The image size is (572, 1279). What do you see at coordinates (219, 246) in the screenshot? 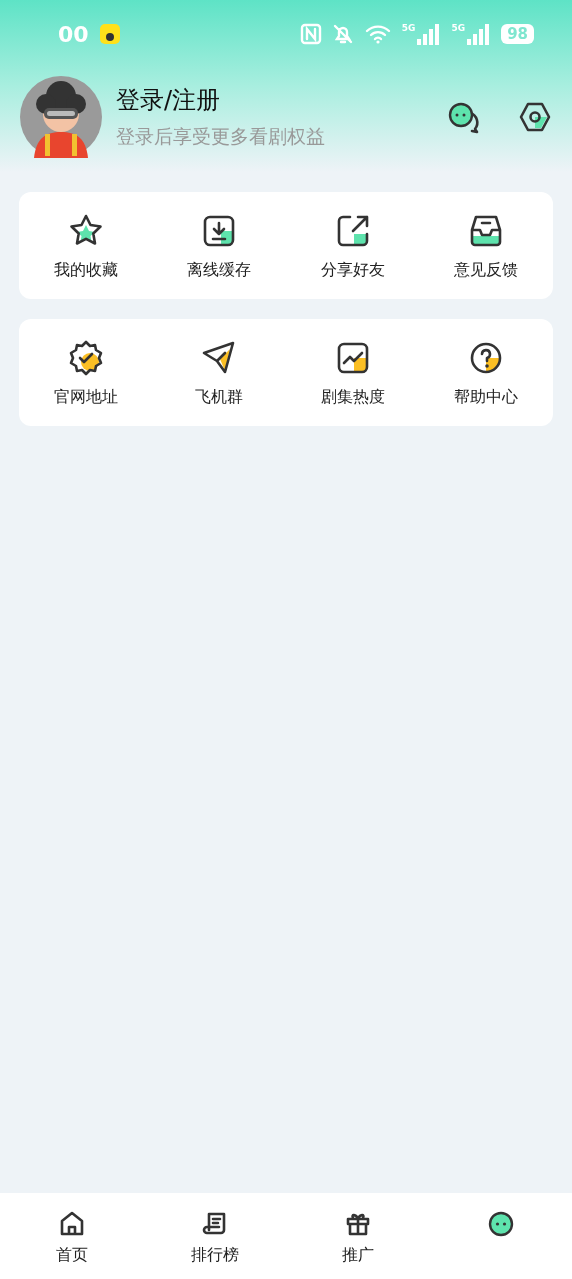
I see `menu-item: 离线缓存` at bounding box center [219, 246].